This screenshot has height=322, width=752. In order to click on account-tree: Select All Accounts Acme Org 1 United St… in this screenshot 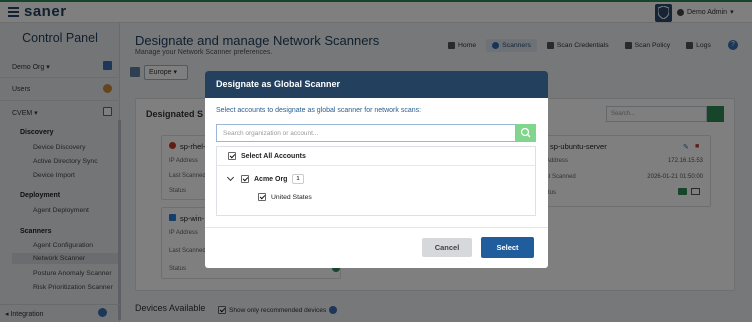, I will do `click(376, 181)`.